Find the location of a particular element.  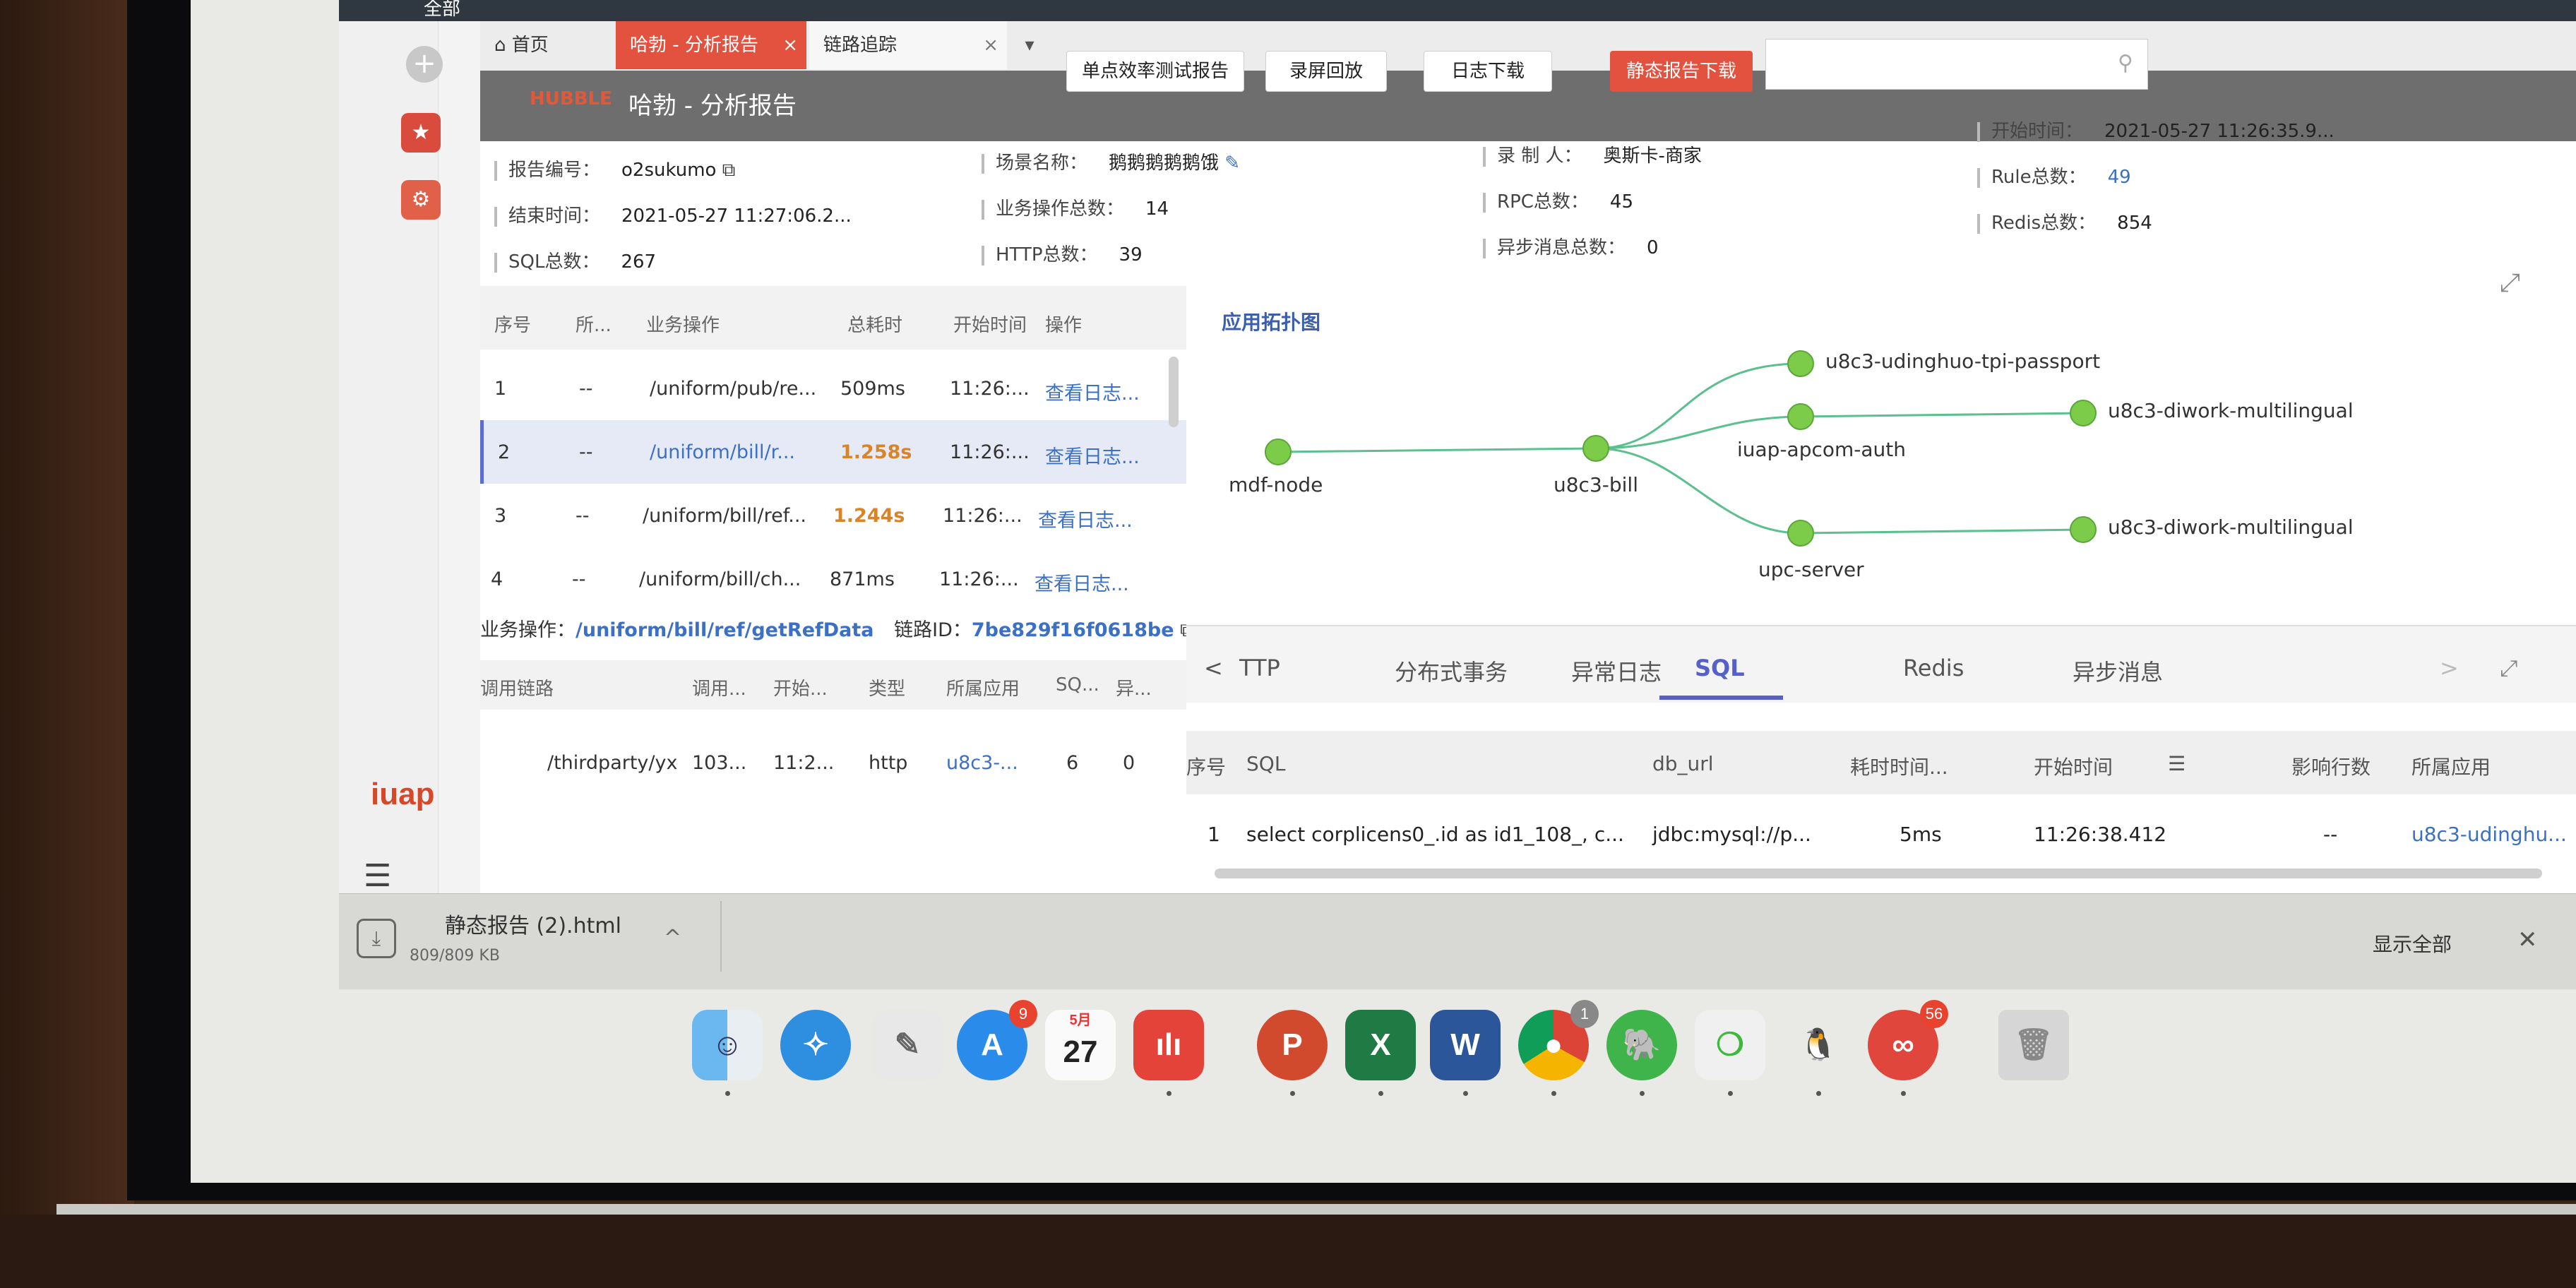

tab-home: ⌂ 首页 is located at coordinates (547, 45).